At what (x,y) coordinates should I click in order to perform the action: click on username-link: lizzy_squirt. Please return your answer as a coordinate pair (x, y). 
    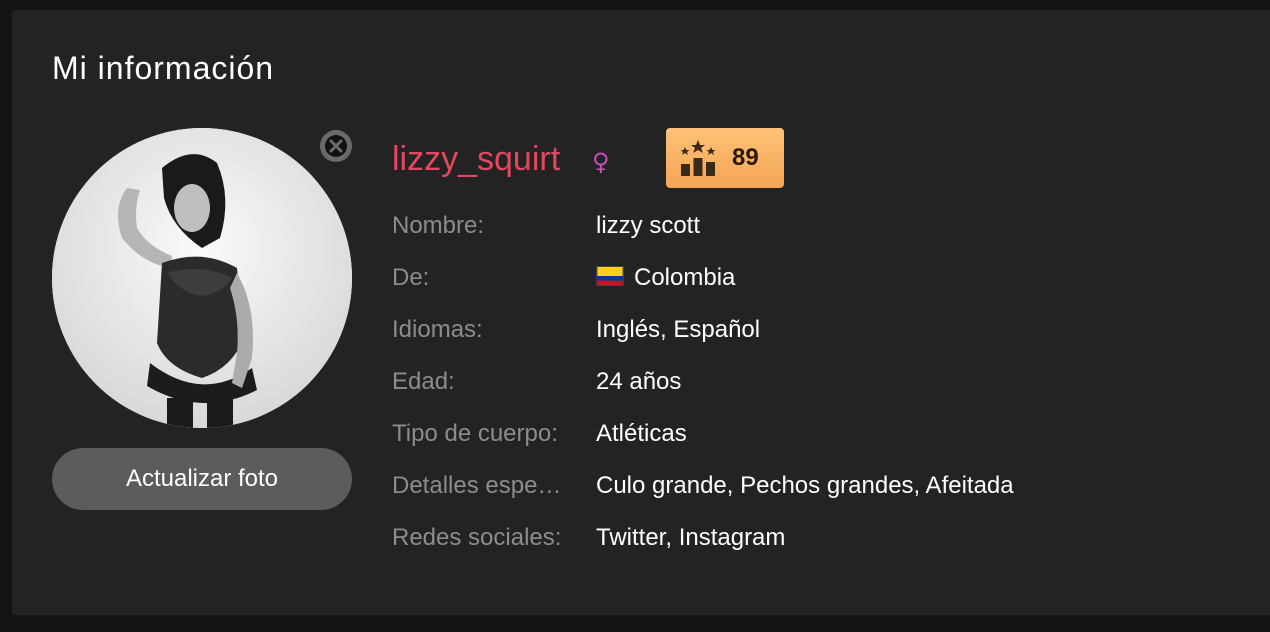
    Looking at the image, I should click on (476, 159).